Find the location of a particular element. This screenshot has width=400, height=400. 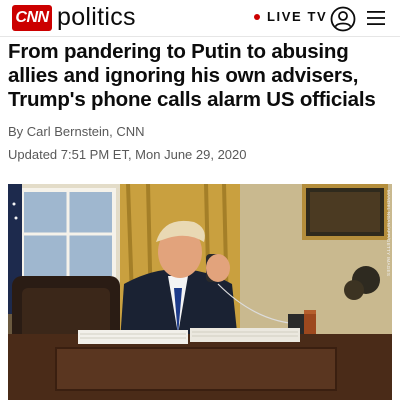

hamburger-menu-icon is located at coordinates (376, 18).